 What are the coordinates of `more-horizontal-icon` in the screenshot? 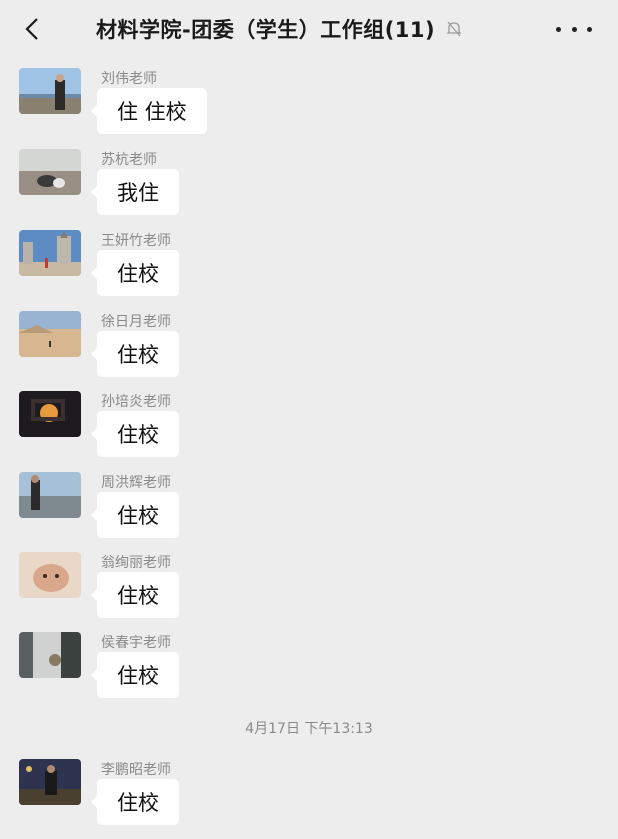 It's located at (558, 29).